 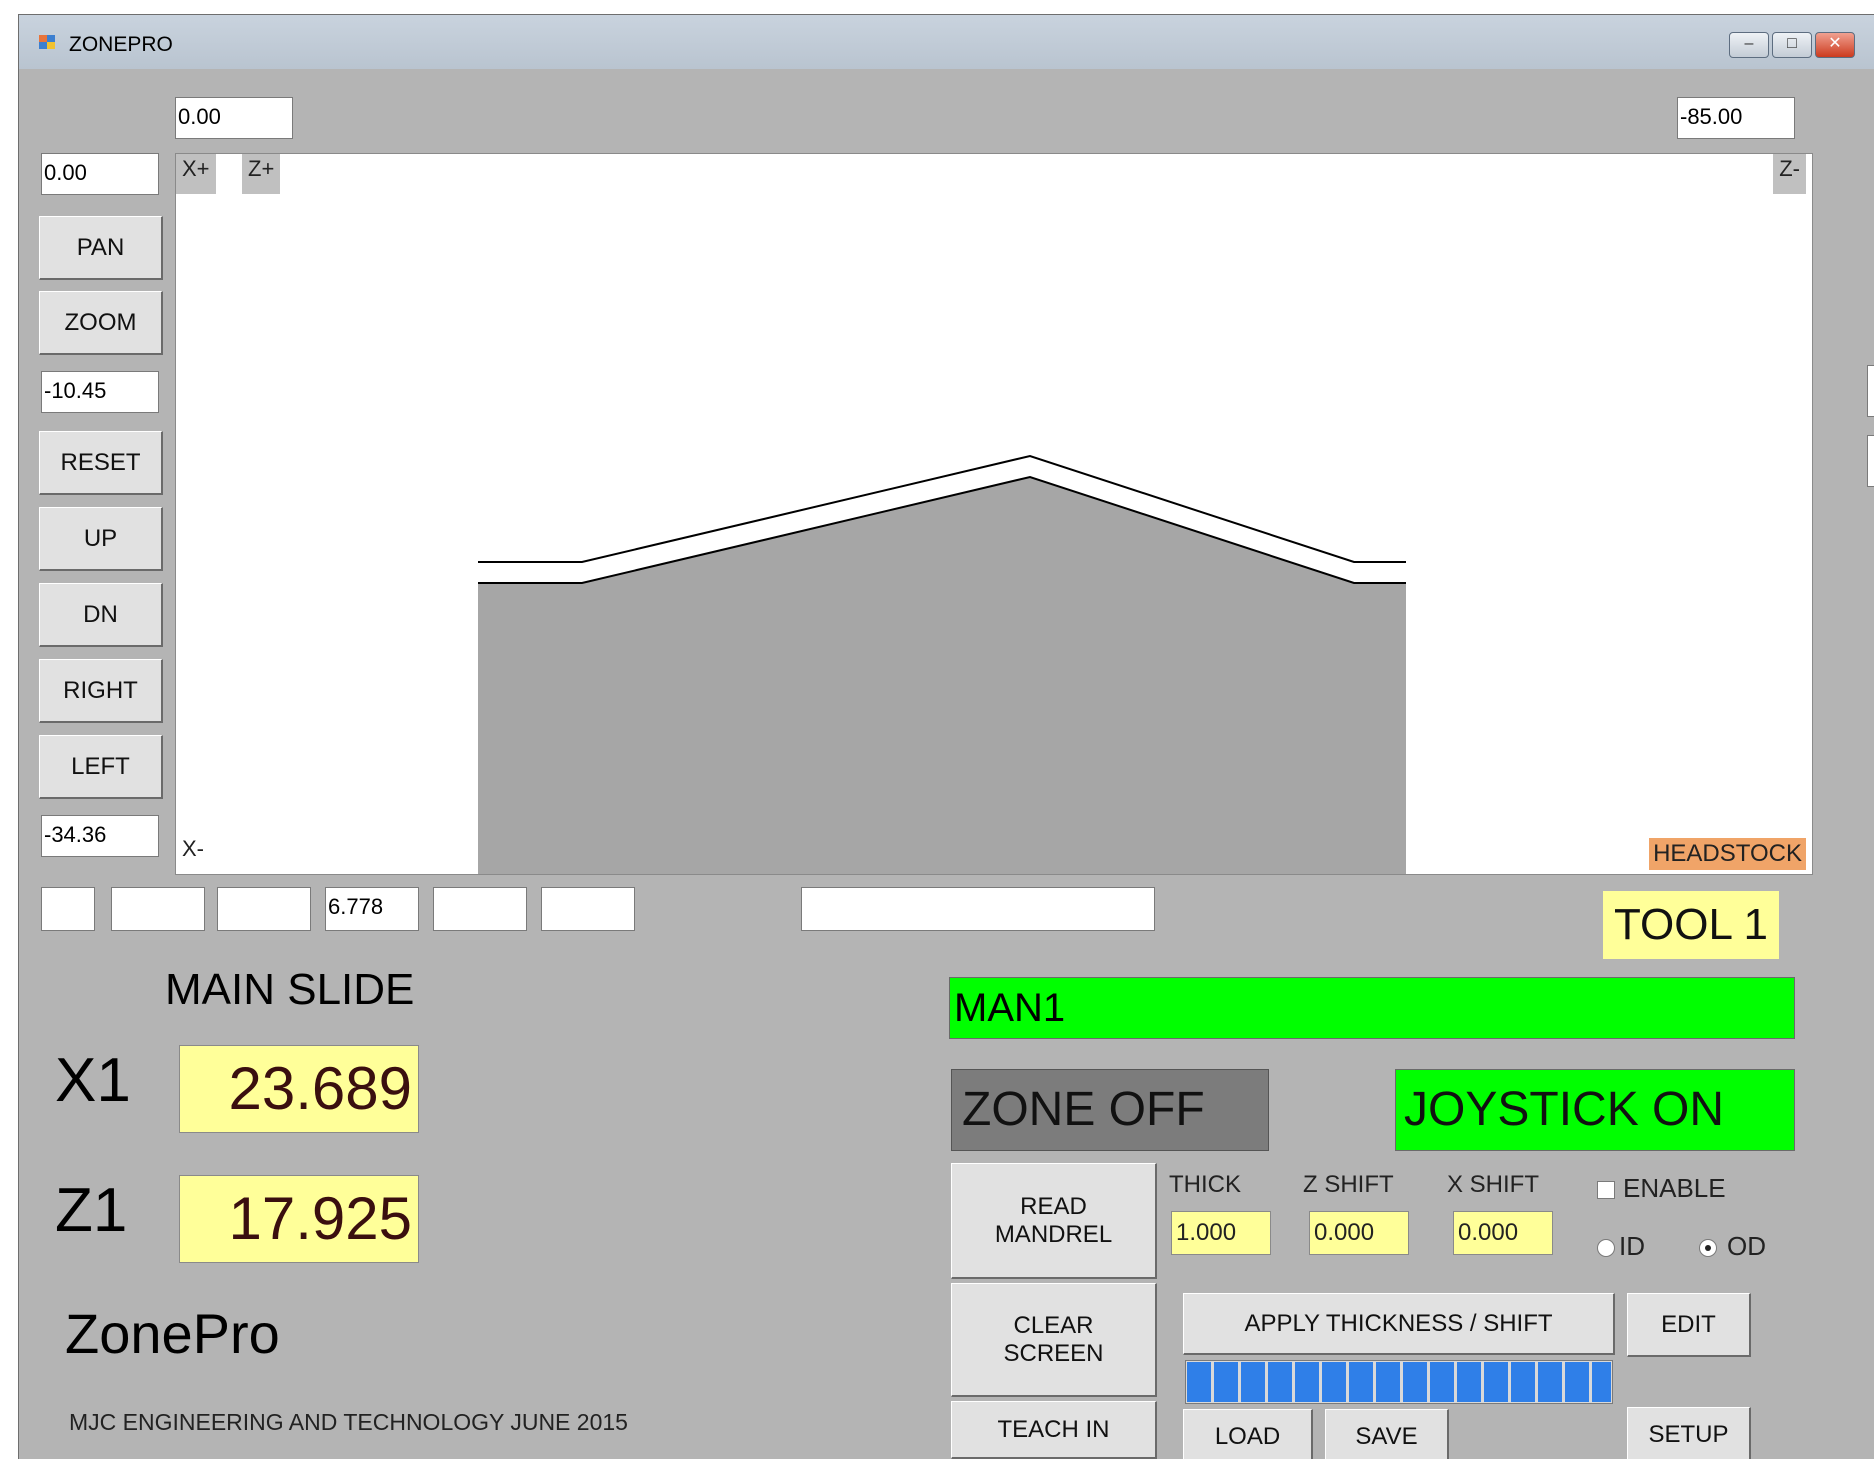 What do you see at coordinates (101, 691) in the screenshot?
I see `right-button: RIGHT` at bounding box center [101, 691].